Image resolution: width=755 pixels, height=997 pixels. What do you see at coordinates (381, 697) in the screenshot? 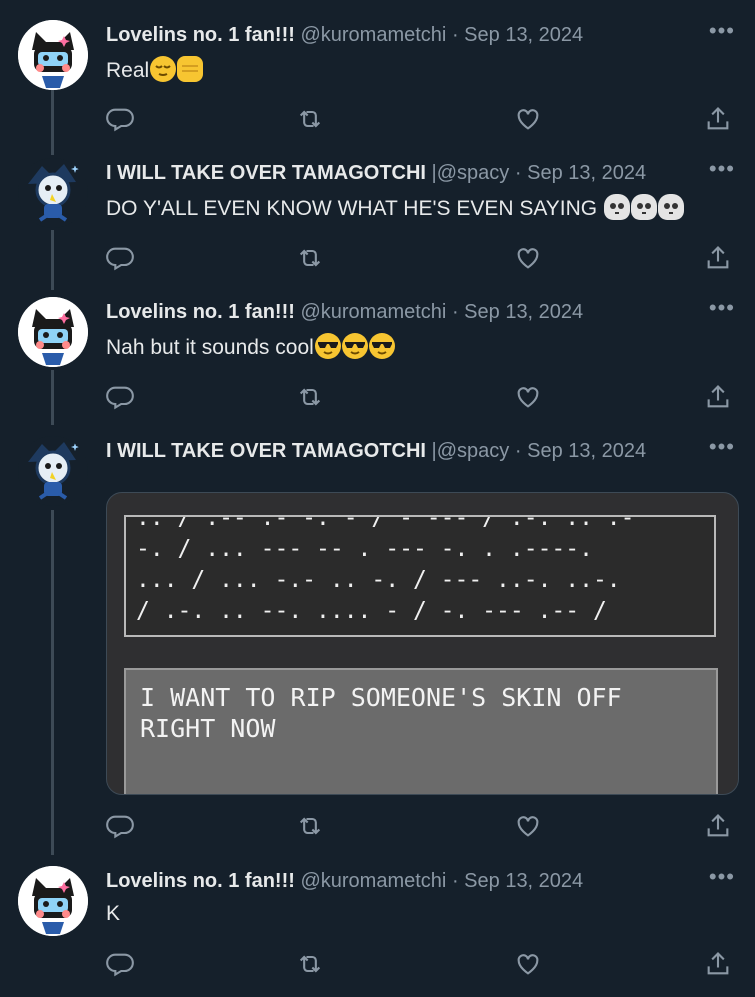
I see `translation-line: I WANT TO RIP SOMEONE'S SKIN OFF` at bounding box center [381, 697].